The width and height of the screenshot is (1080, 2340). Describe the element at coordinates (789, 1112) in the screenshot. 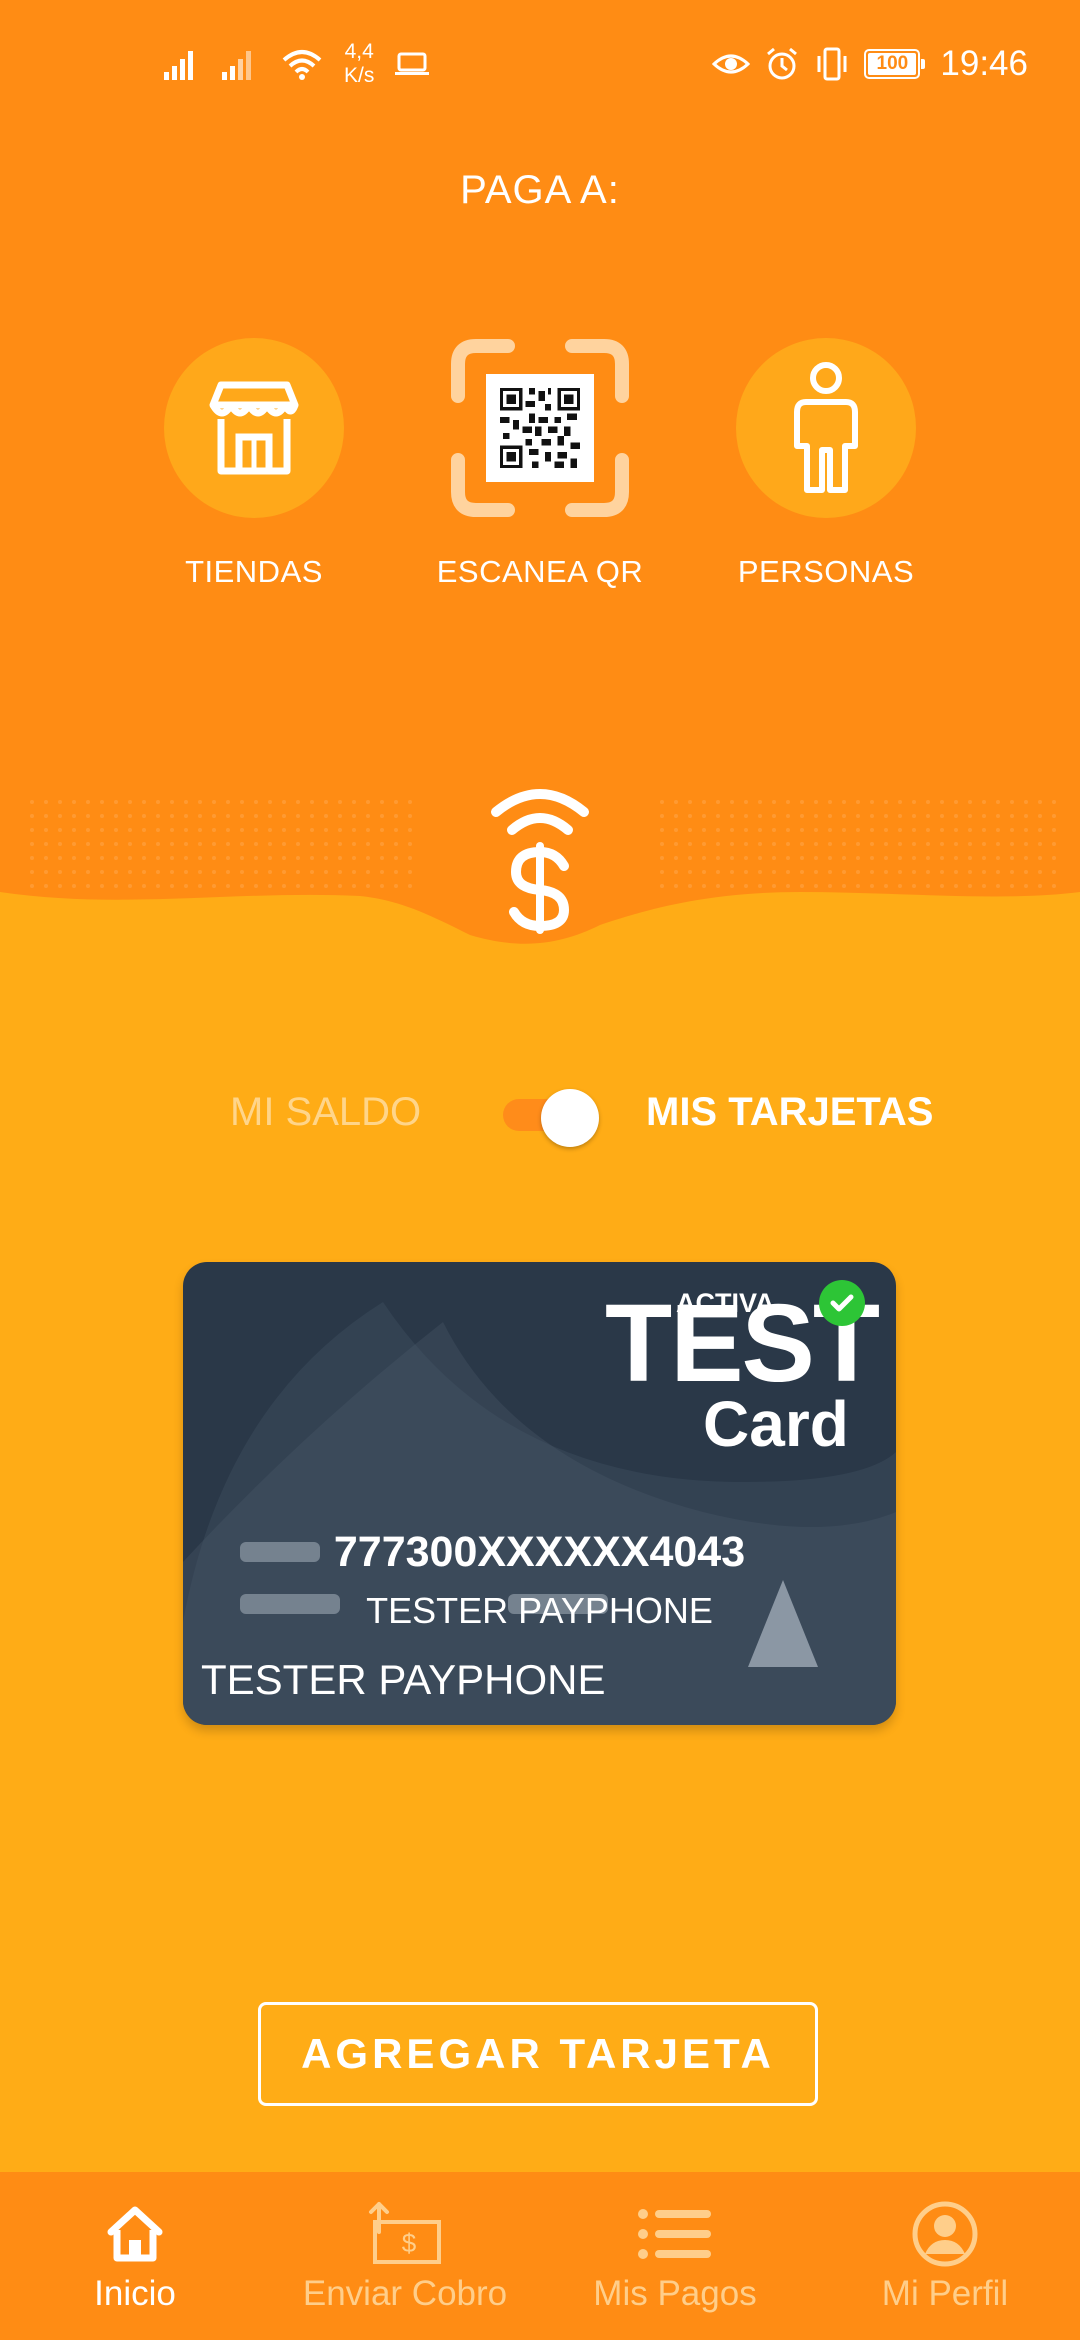

I see `my-cards-label: MIS TARJETAS` at that location.